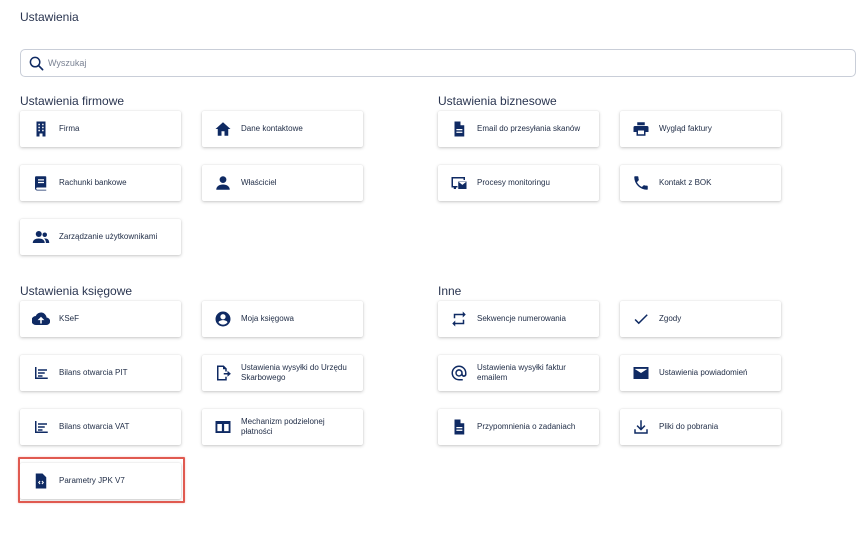 This screenshot has width=868, height=546. What do you see at coordinates (223, 373) in the screenshot?
I see `export-icon` at bounding box center [223, 373].